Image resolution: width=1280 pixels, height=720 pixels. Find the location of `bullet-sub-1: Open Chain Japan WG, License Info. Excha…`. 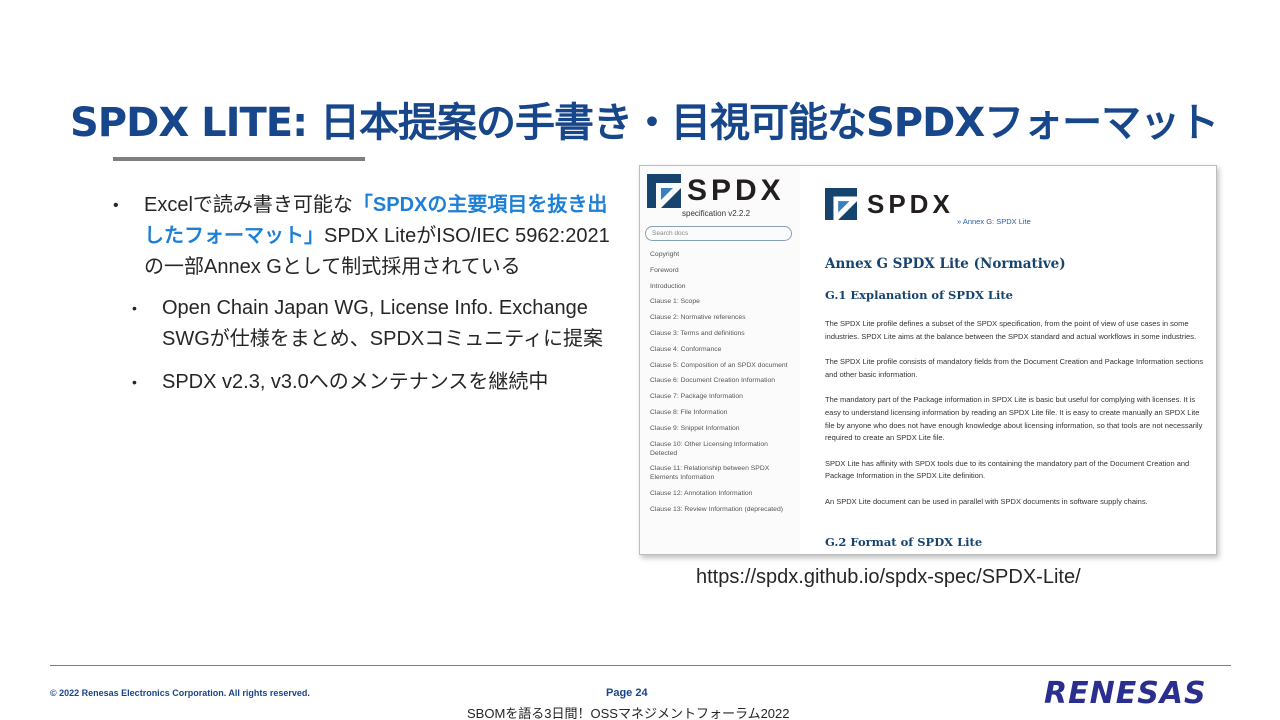

bullet-sub-1: Open Chain Japan WG, License Info. Excha… is located at coordinates (365, 324).